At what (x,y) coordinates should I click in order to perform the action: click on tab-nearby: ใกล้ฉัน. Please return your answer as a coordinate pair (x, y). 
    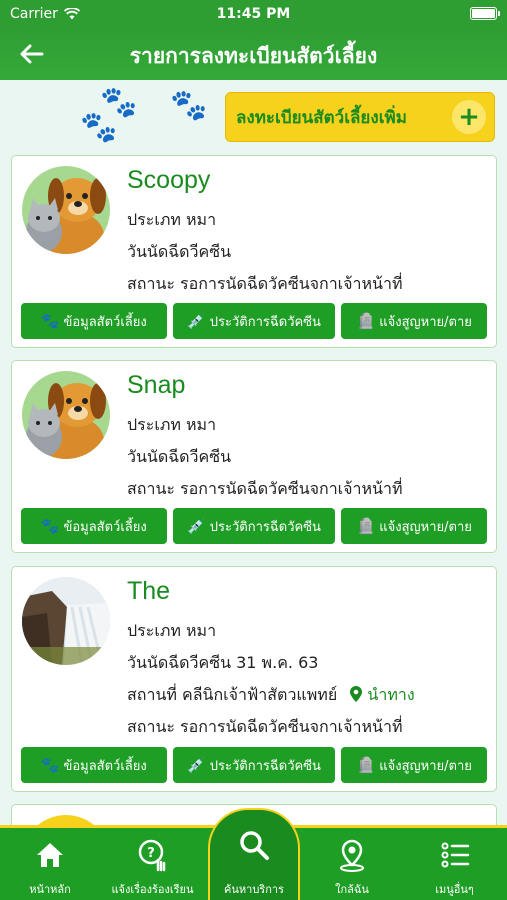
    Looking at the image, I should click on (352, 864).